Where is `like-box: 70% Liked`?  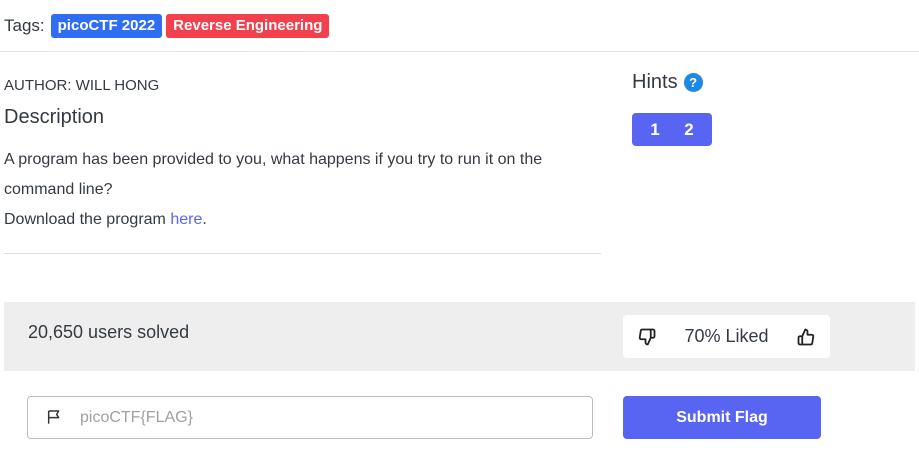
like-box: 70% Liked is located at coordinates (726, 336).